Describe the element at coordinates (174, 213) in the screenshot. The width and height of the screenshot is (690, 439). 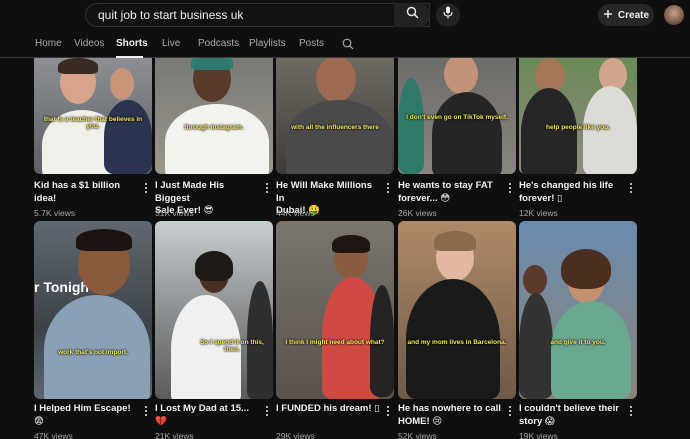
I see `view-count: 31K views` at that location.